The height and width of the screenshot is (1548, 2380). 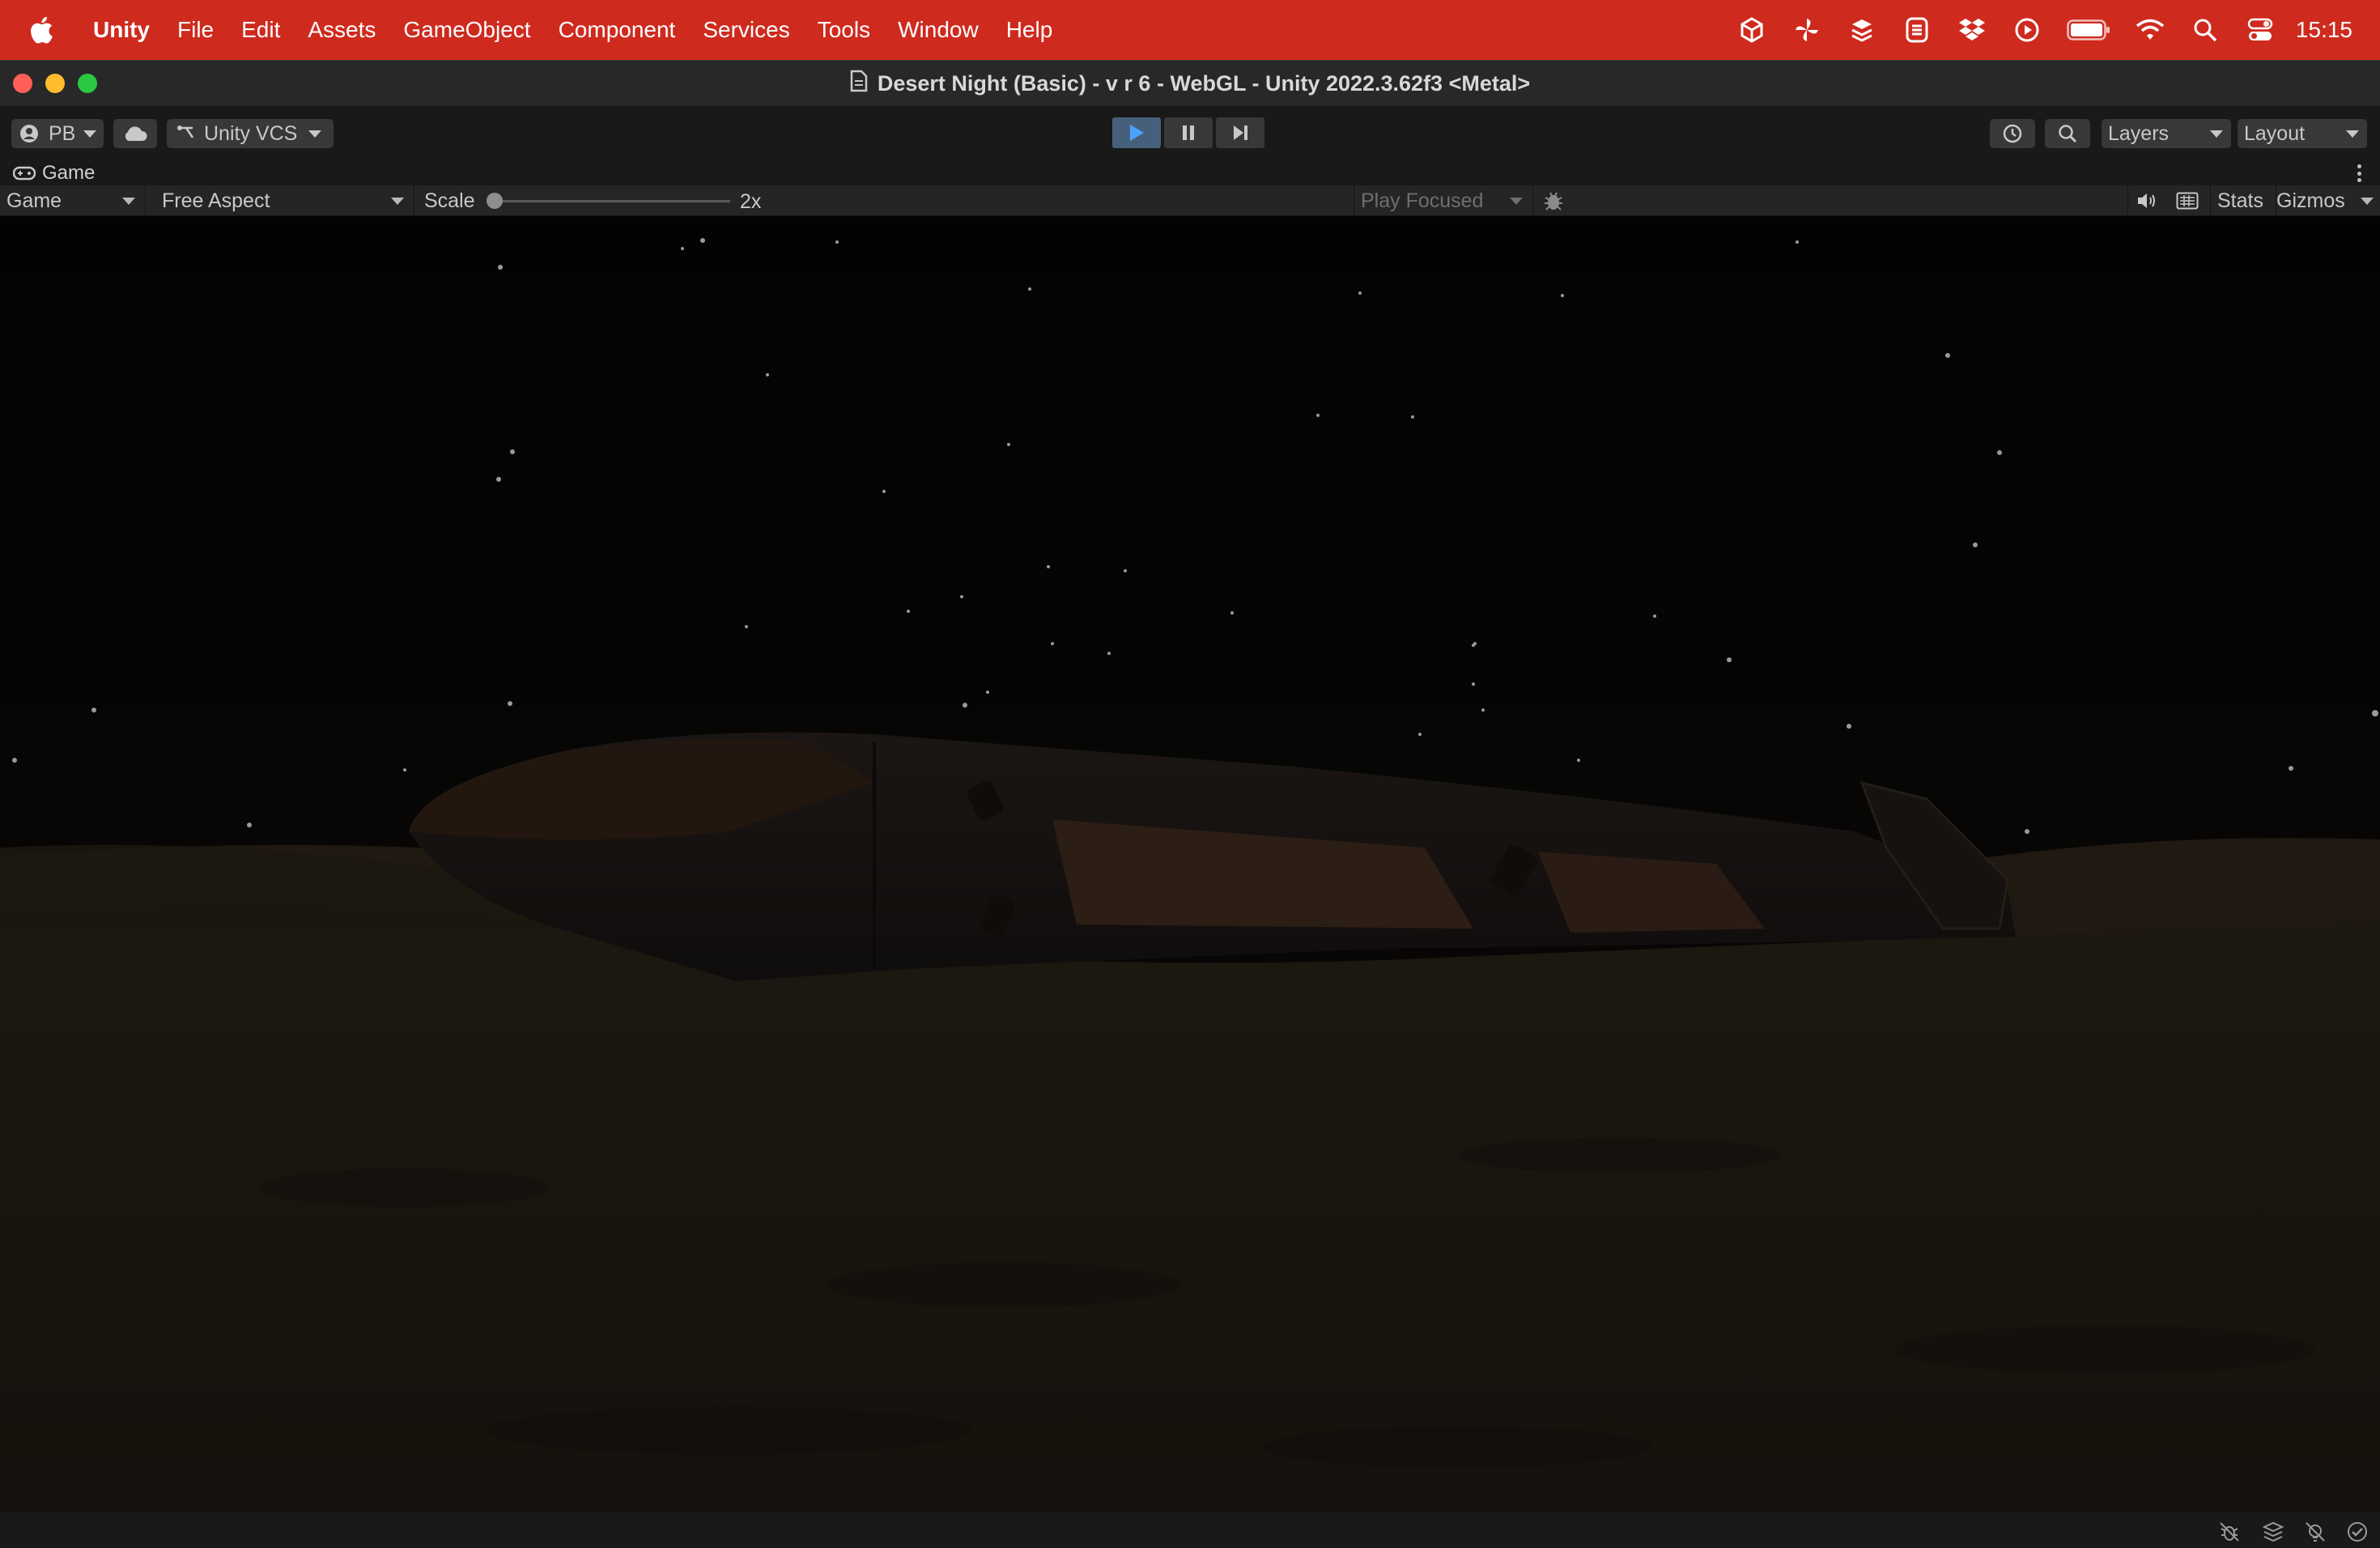 I want to click on menu-file: File, so click(x=195, y=30).